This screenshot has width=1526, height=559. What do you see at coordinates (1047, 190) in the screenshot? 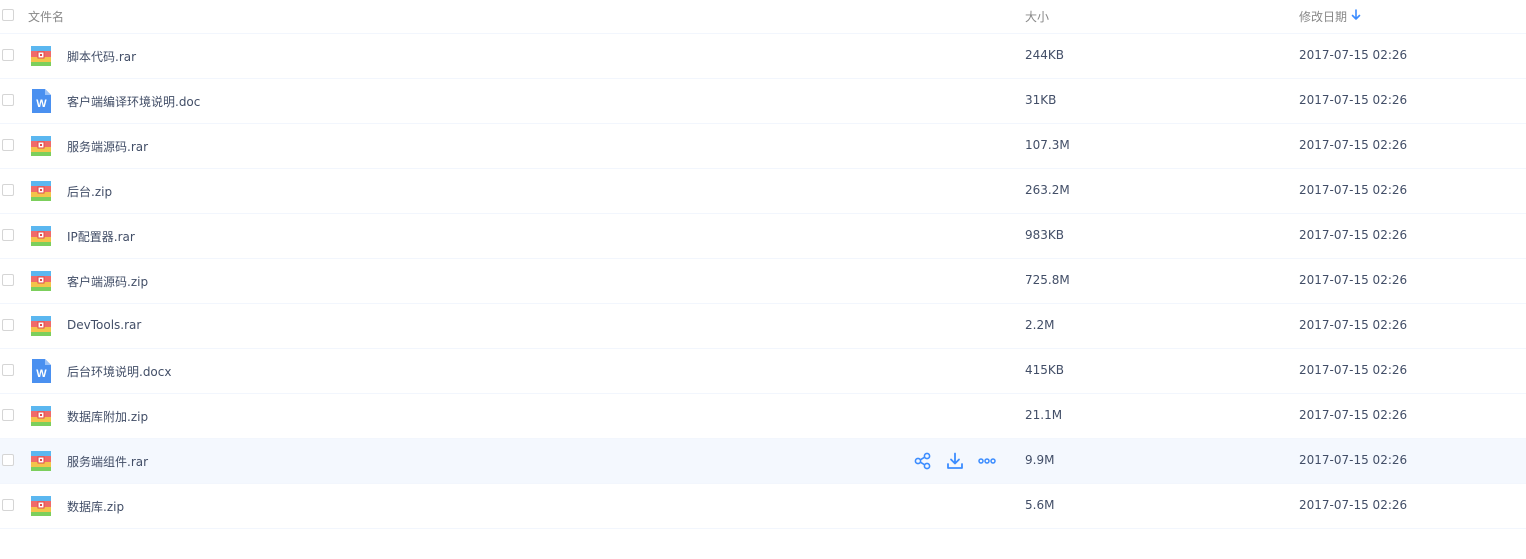
I see `file-size: 263.2M` at bounding box center [1047, 190].